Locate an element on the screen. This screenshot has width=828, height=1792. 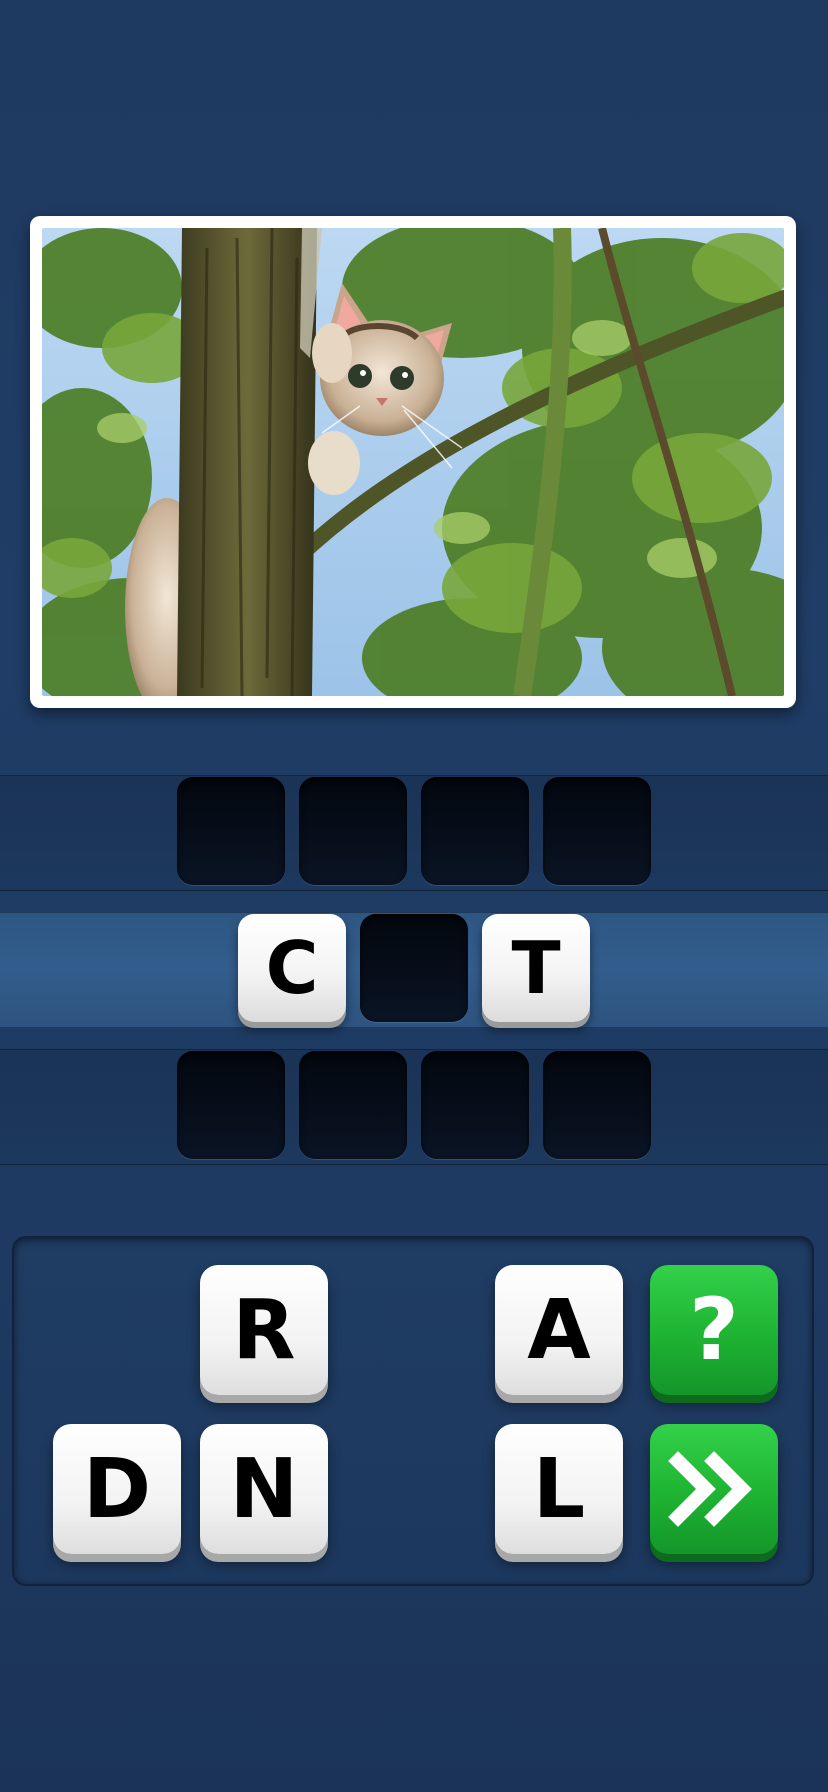
answer-row-2: C T is located at coordinates (414, 969).